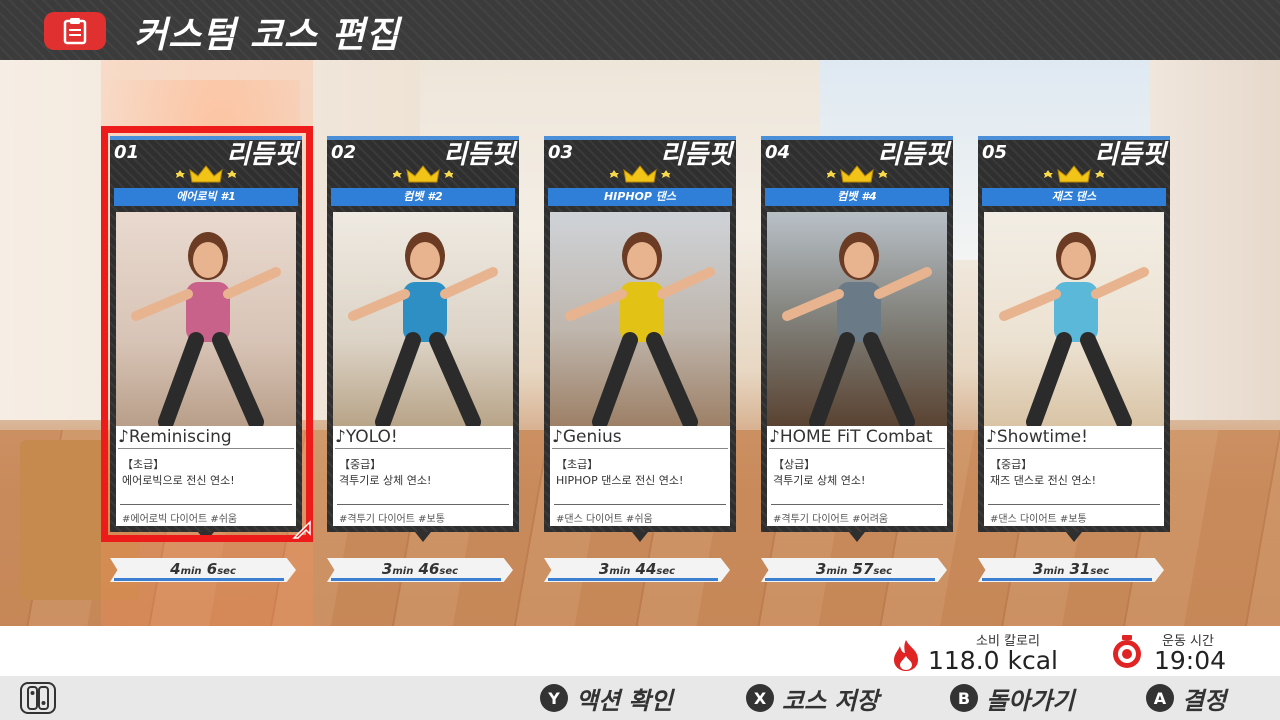 This screenshot has height=720, width=1280. I want to click on save-course-button: X 코스 저장, so click(812, 698).